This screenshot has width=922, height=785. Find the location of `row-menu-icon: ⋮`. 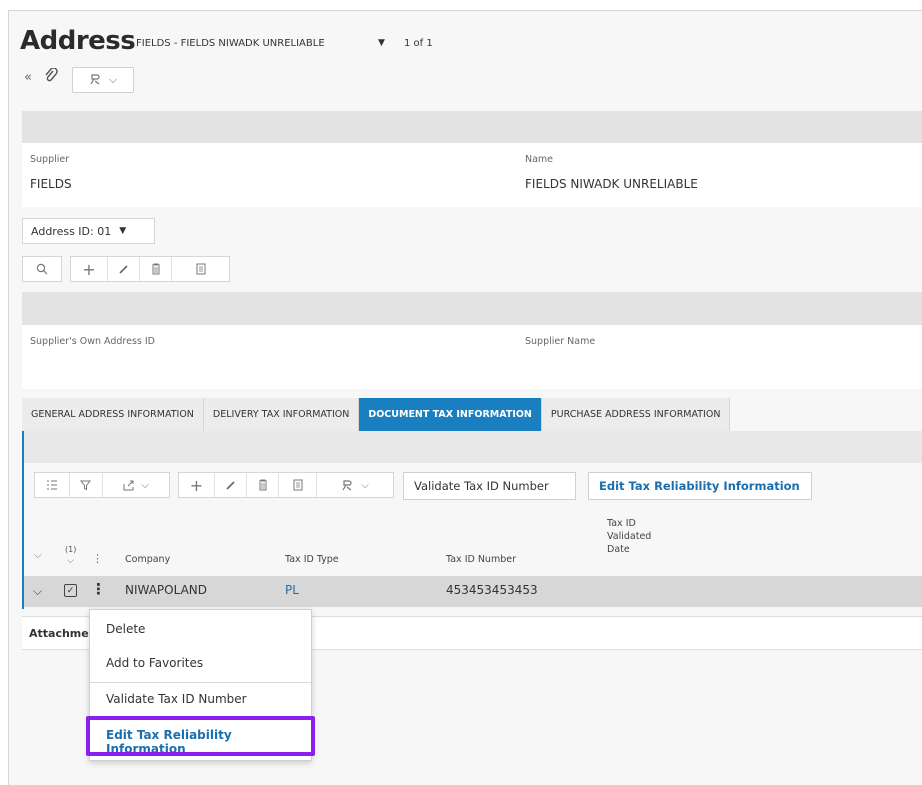

row-menu-icon: ⋮ is located at coordinates (98, 589).